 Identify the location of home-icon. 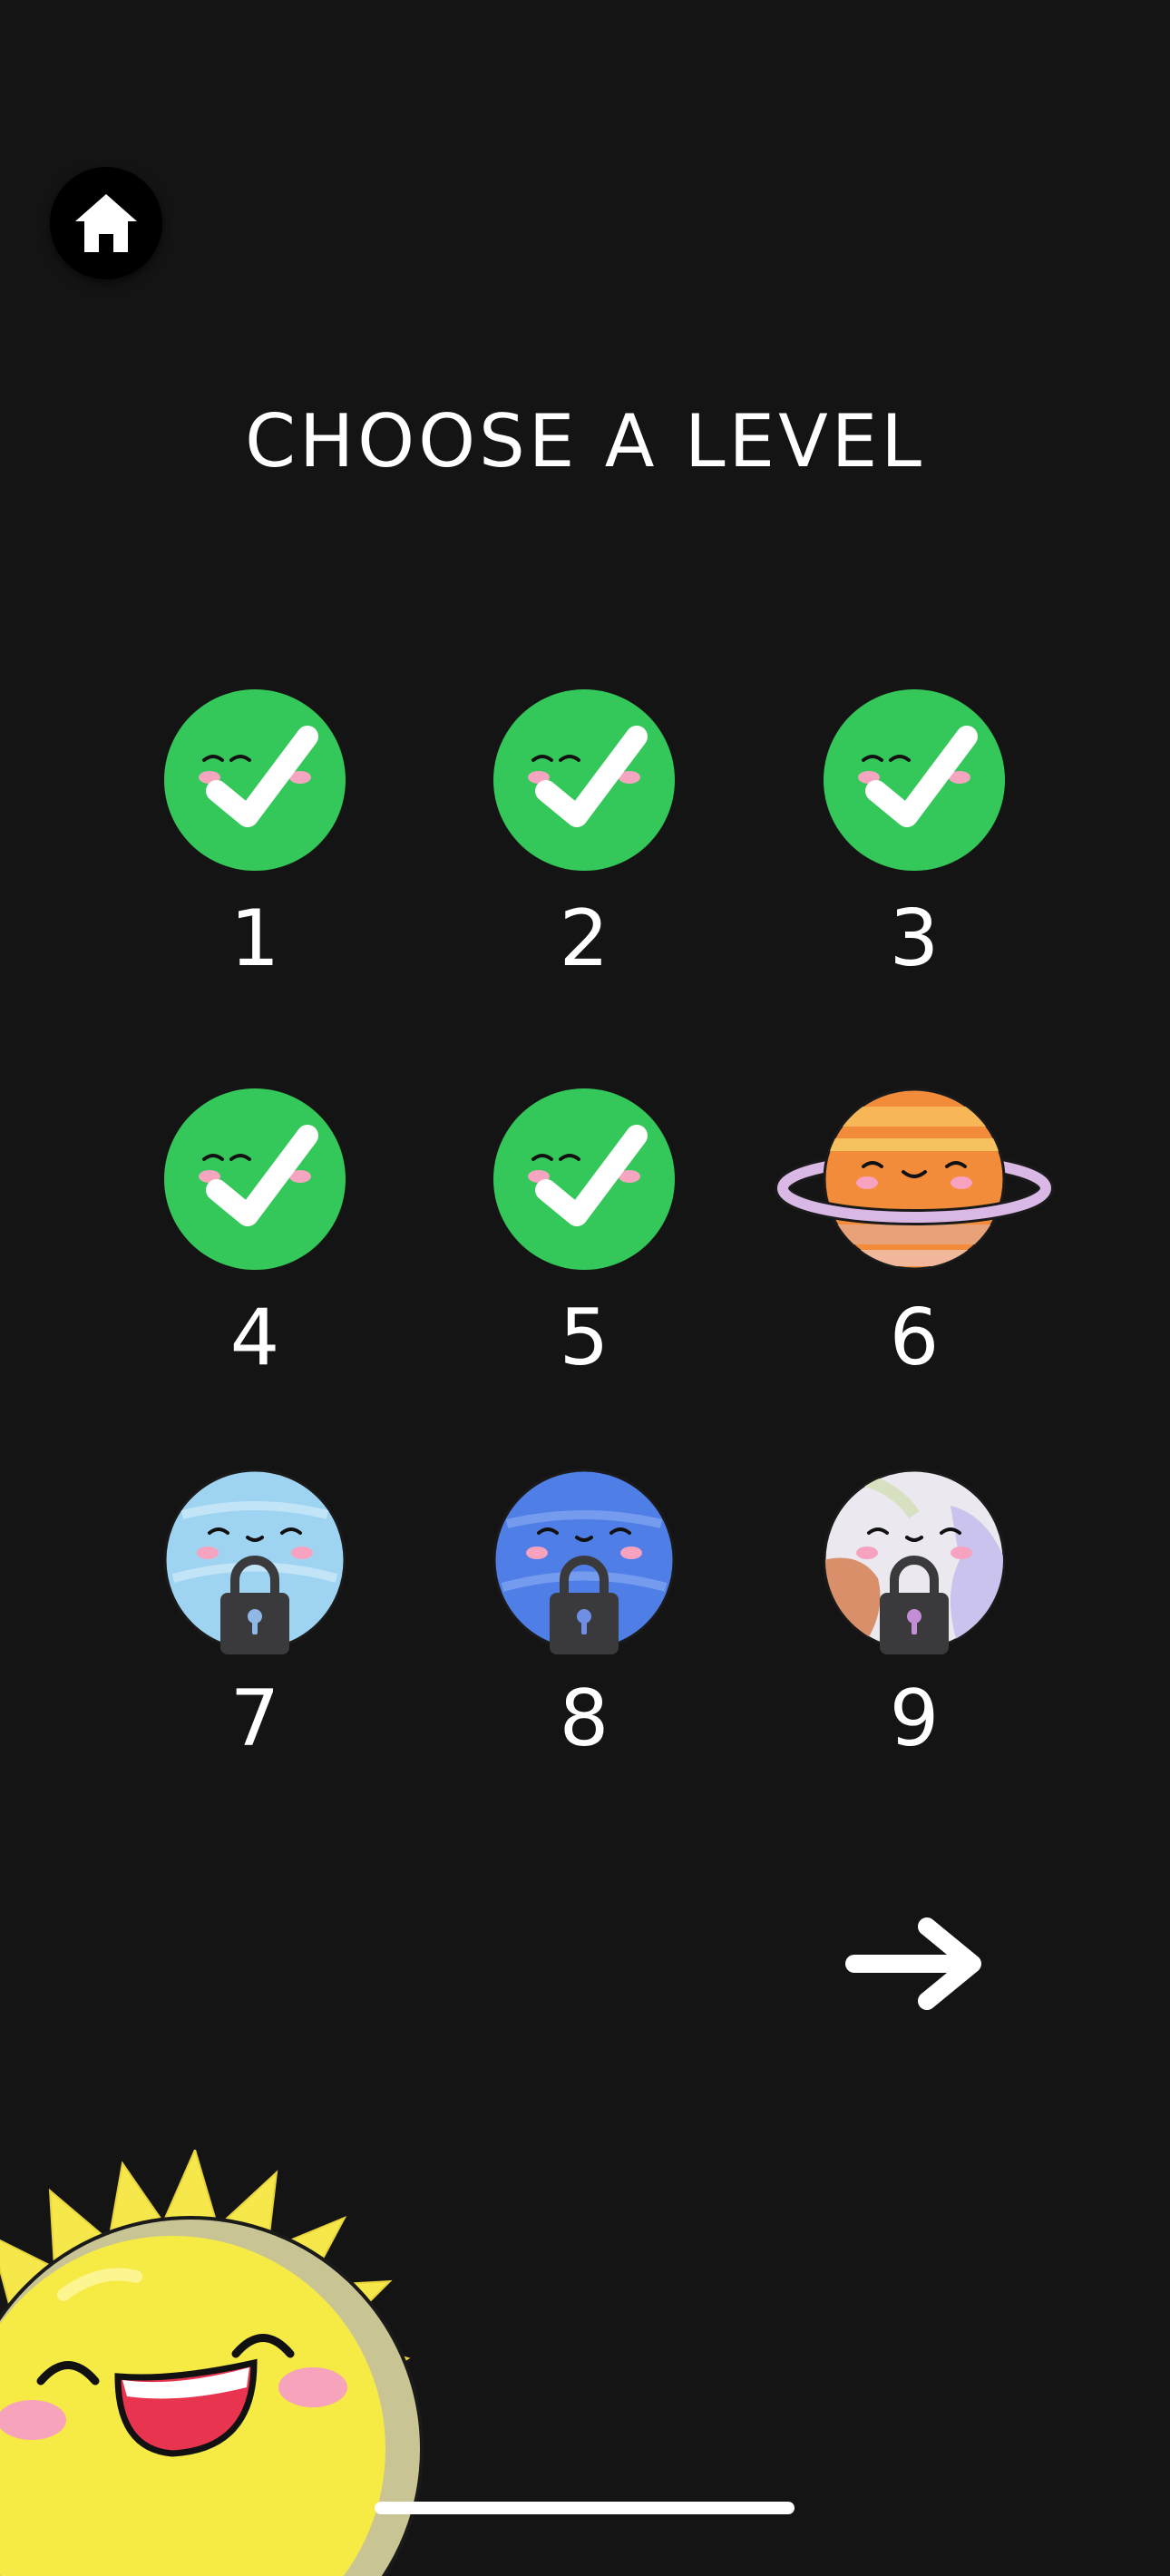
(106, 223).